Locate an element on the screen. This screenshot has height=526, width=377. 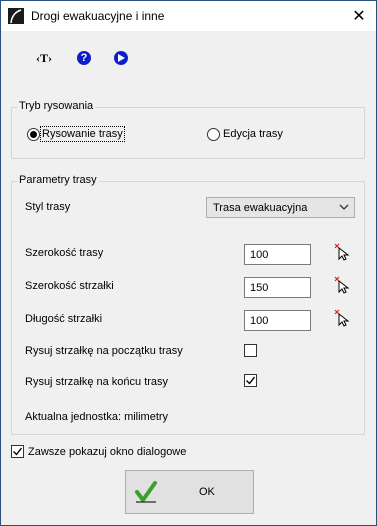
arrow-length-input is located at coordinates (277, 320).